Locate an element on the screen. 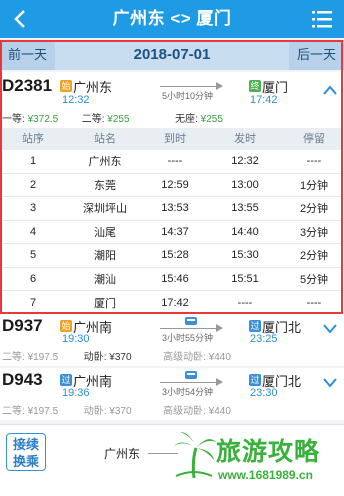 The image size is (344, 496). arrive-time: 23:25 is located at coordinates (264, 339).